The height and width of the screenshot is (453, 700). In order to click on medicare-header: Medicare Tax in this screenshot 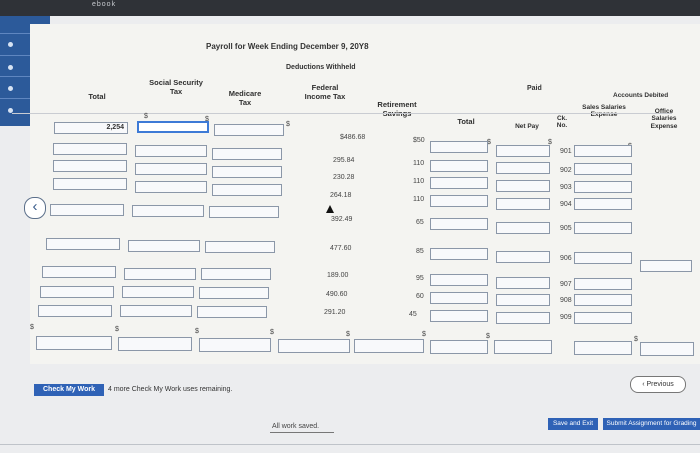, I will do `click(245, 98)`.